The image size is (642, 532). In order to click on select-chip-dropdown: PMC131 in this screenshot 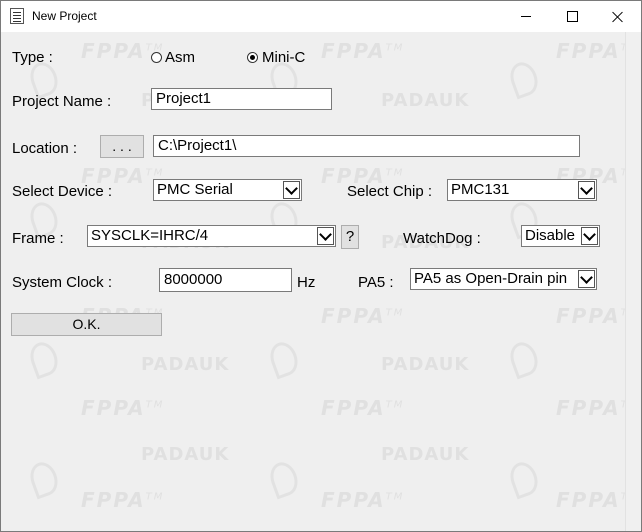, I will do `click(522, 190)`.